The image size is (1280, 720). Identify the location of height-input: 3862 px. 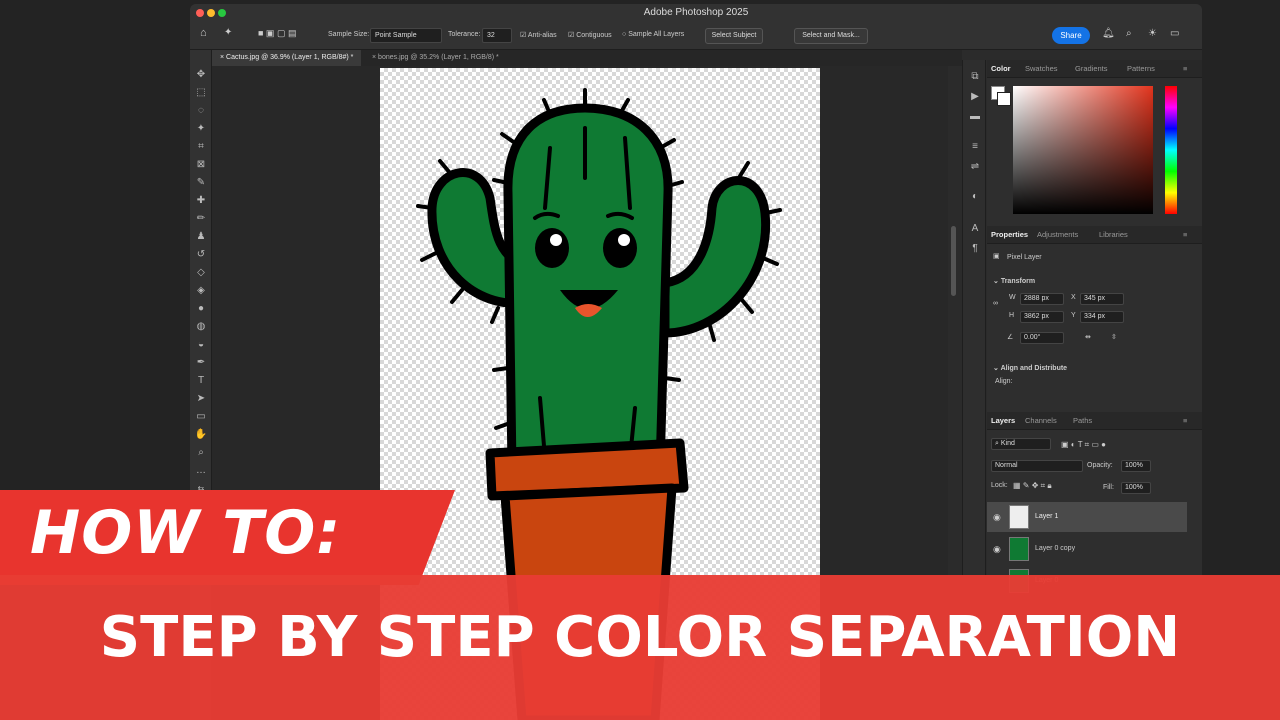
(1042, 317).